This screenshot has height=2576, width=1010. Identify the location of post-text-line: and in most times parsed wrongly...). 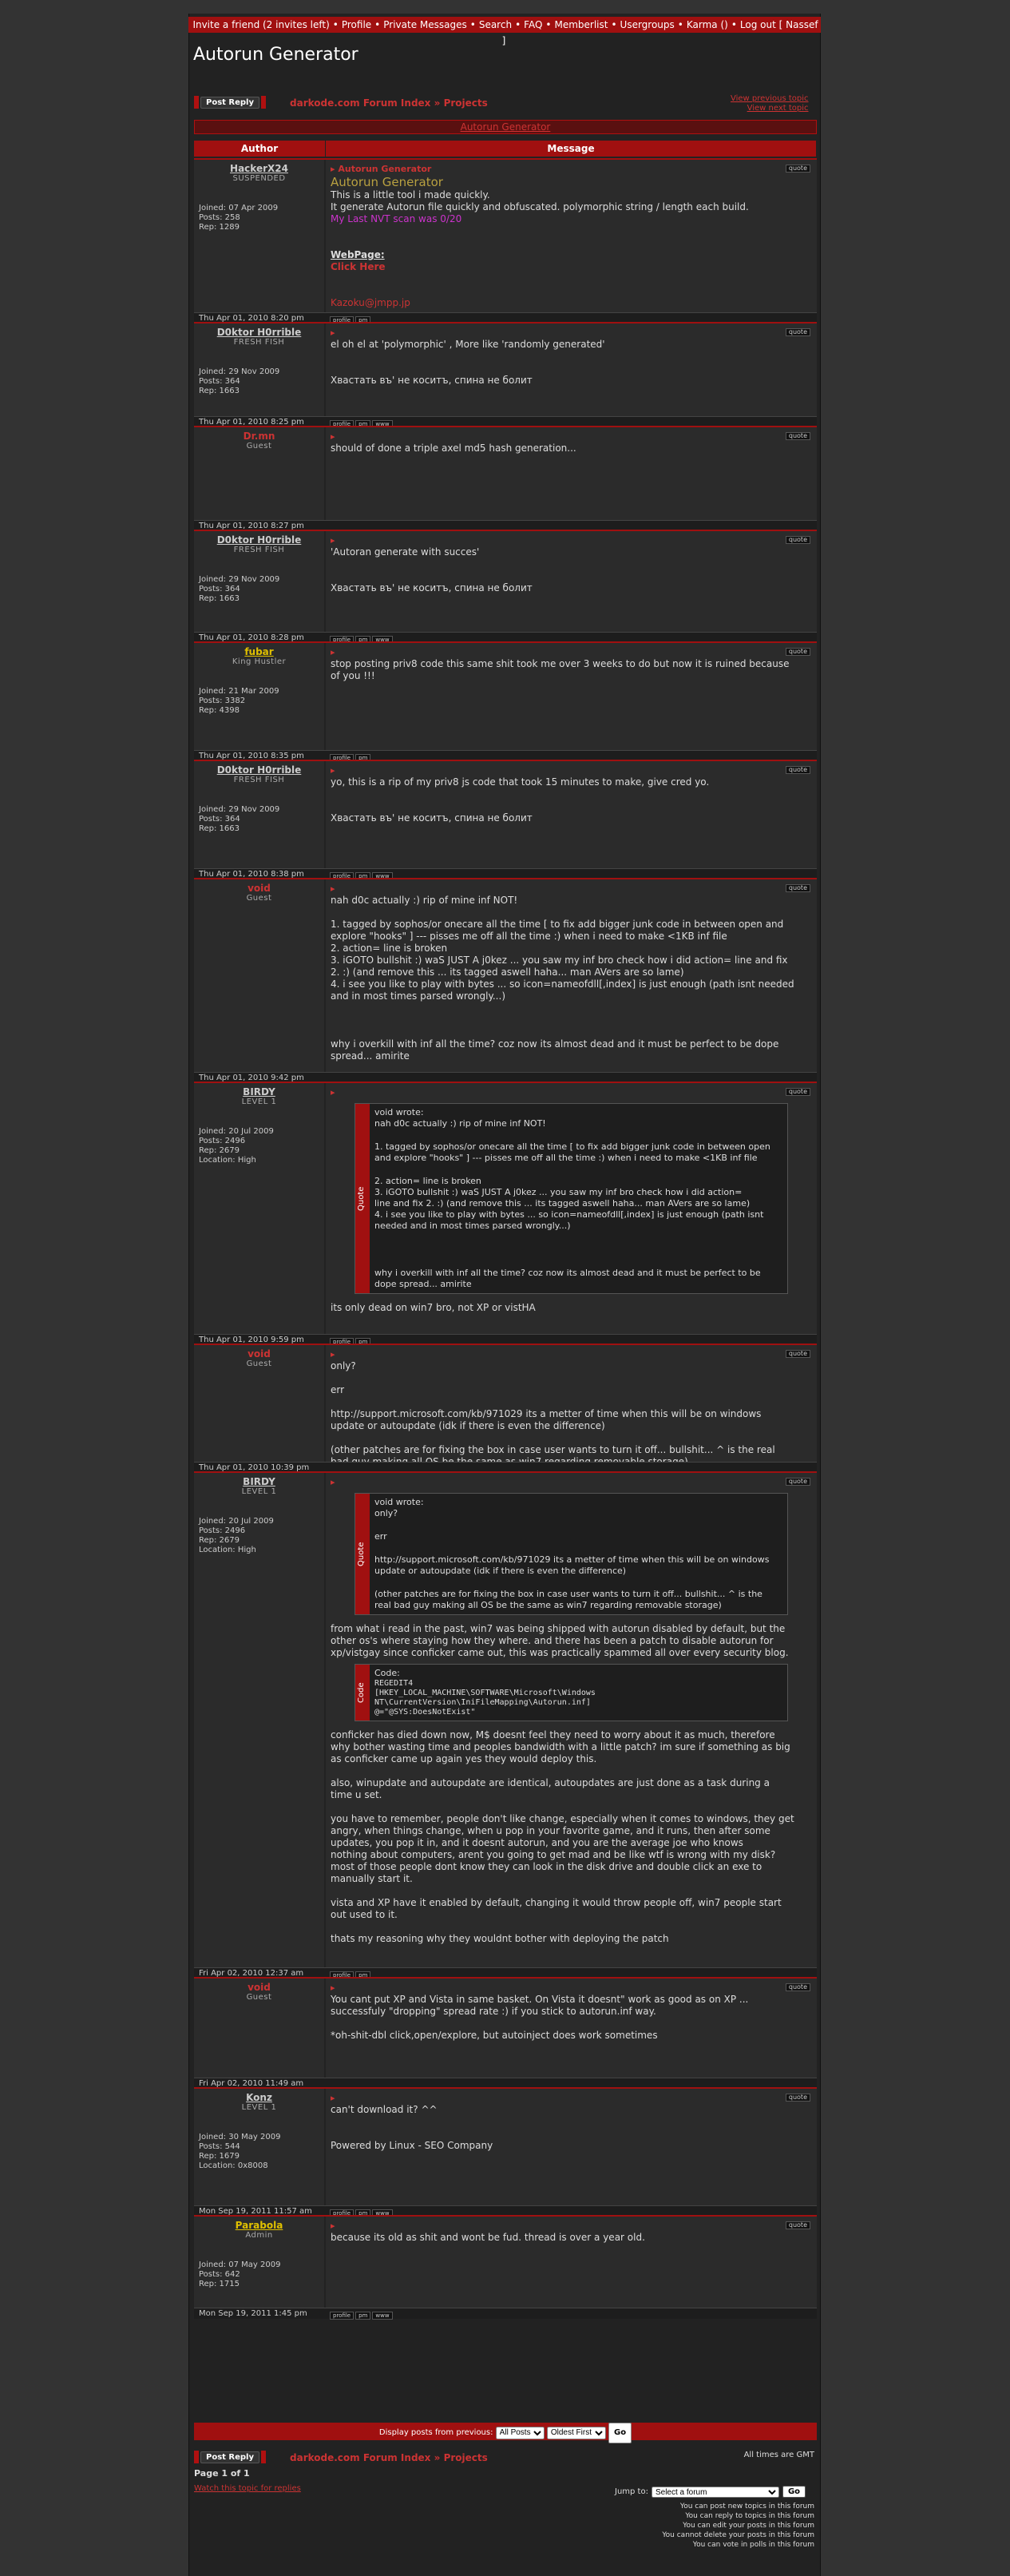
(418, 996).